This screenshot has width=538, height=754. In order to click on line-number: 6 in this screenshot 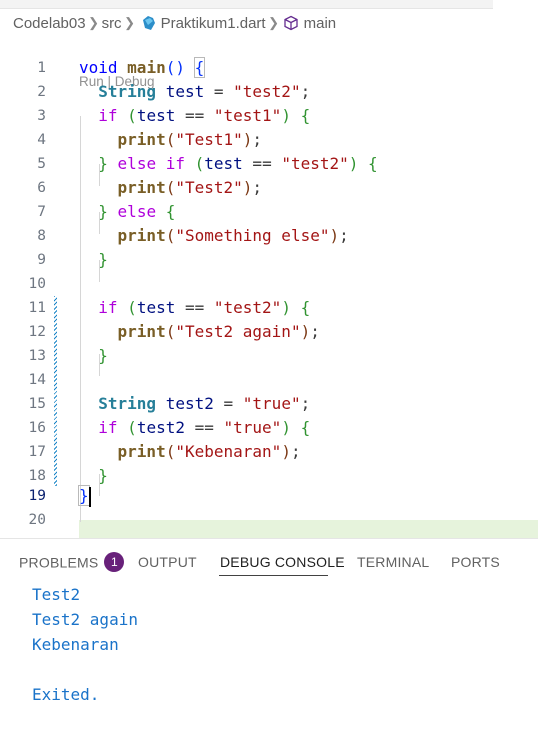, I will do `click(41, 188)`.